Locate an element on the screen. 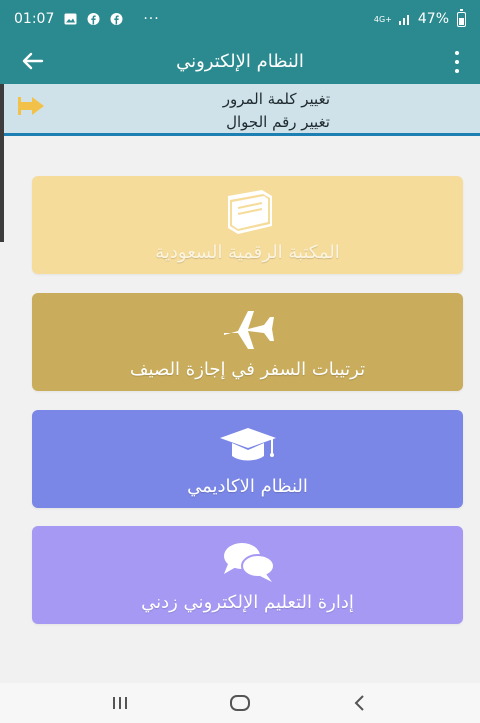 The width and height of the screenshot is (480, 723). battery-percent: 47% is located at coordinates (433, 19).